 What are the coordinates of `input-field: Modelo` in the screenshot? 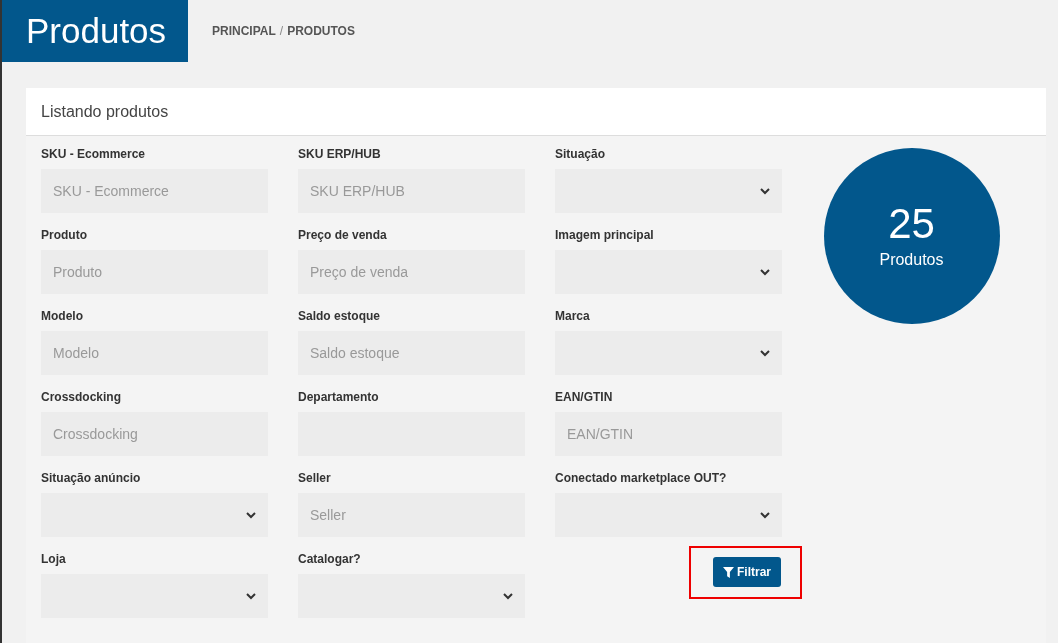 It's located at (154, 353).